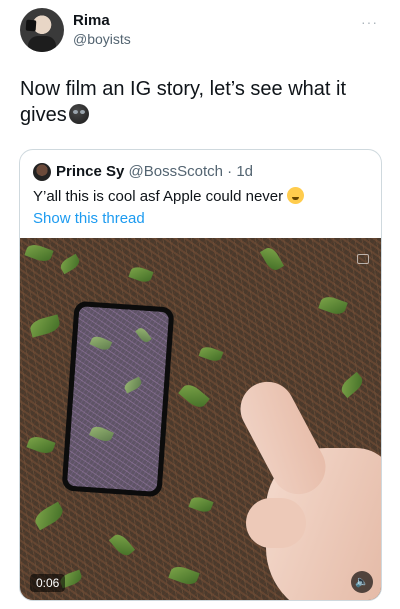 The image size is (400, 609). Describe the element at coordinates (42, 172) in the screenshot. I see `quoted-avatar` at that location.